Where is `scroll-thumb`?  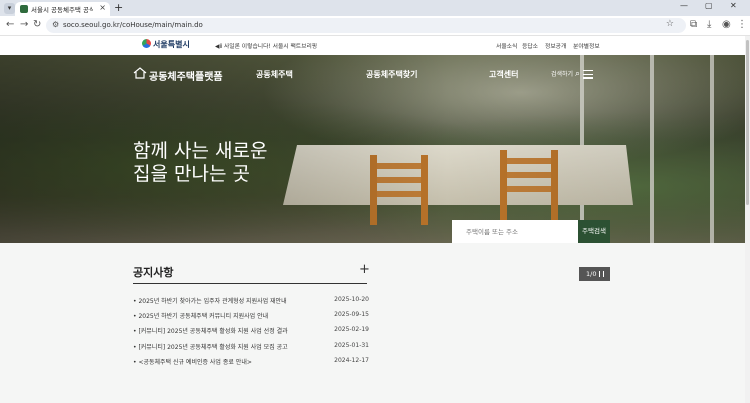 scroll-thumb is located at coordinates (747, 122).